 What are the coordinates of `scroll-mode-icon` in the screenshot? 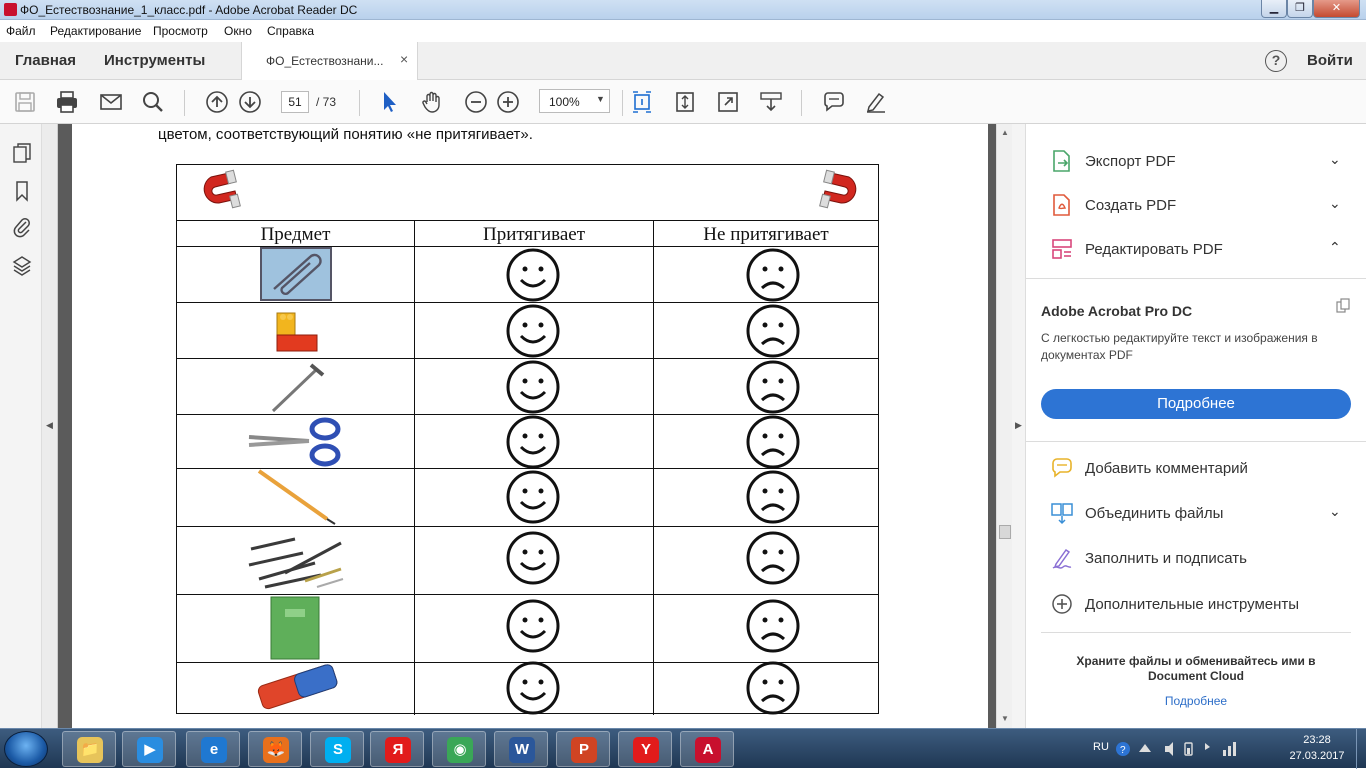 It's located at (685, 102).